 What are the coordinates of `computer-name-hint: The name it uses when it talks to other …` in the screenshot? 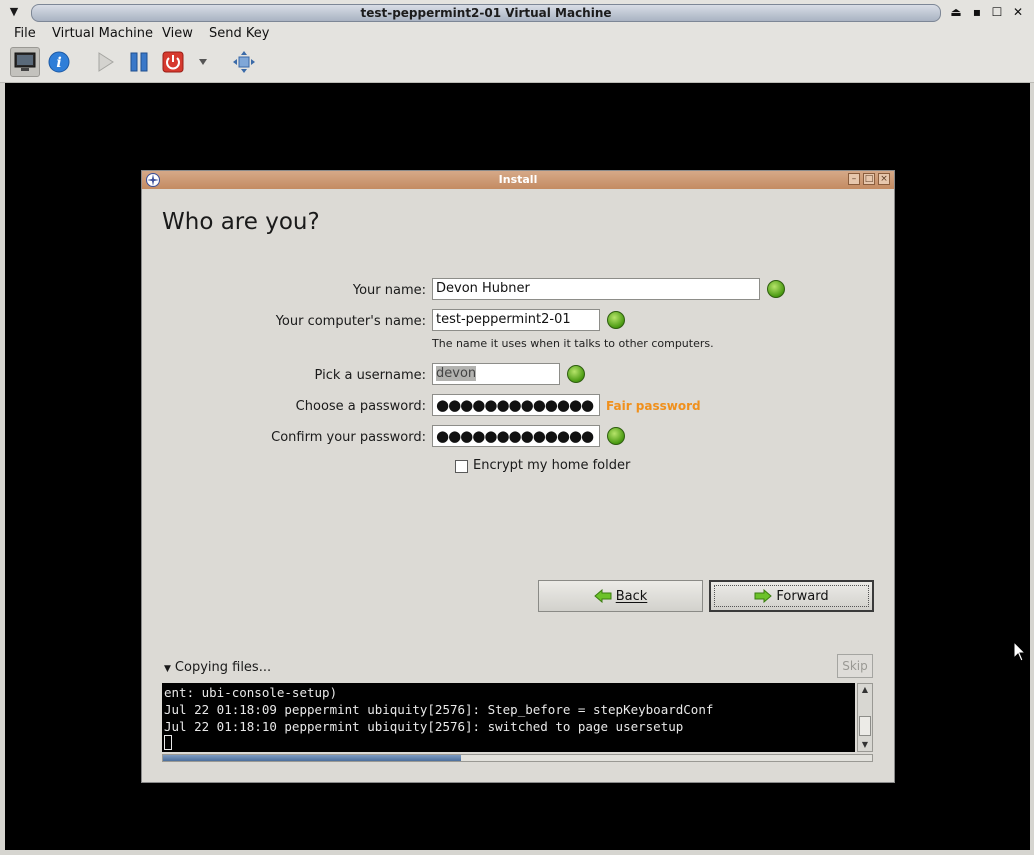 It's located at (573, 343).